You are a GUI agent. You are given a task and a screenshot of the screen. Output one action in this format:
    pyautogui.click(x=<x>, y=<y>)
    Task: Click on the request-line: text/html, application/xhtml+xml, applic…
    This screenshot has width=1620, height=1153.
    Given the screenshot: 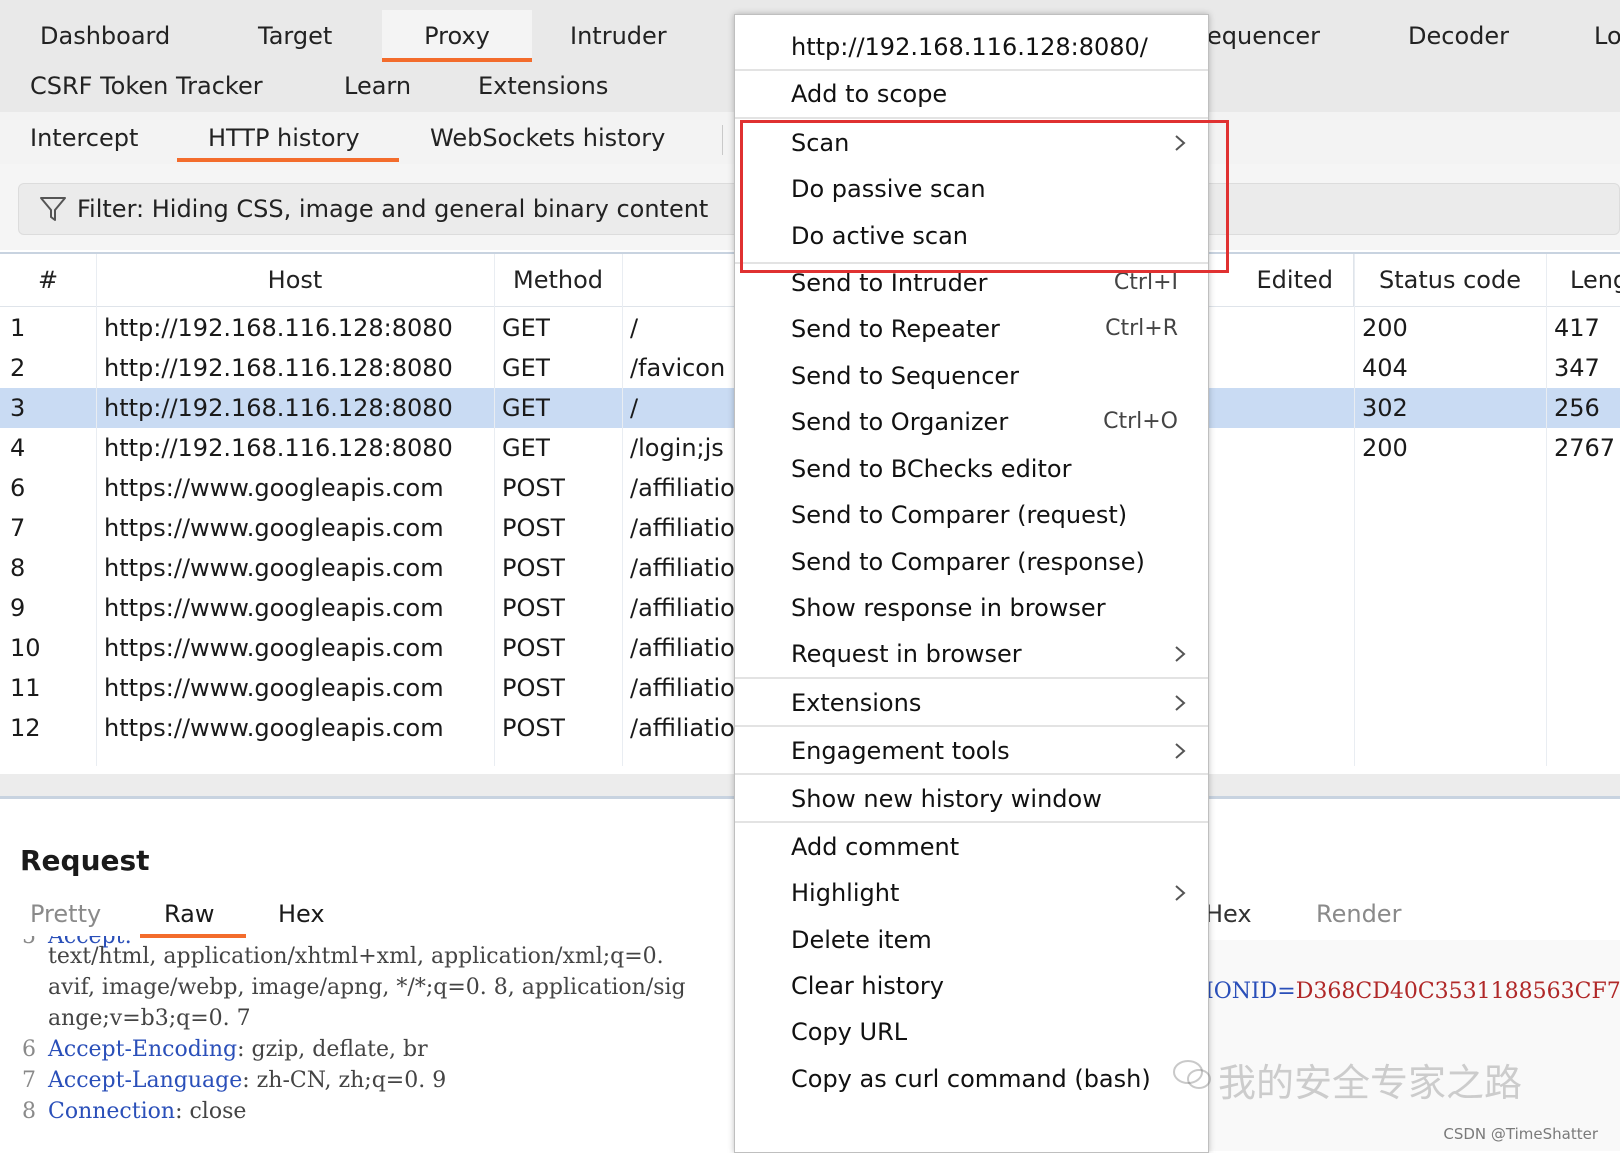 What is the action you would take?
    pyautogui.click(x=370, y=957)
    